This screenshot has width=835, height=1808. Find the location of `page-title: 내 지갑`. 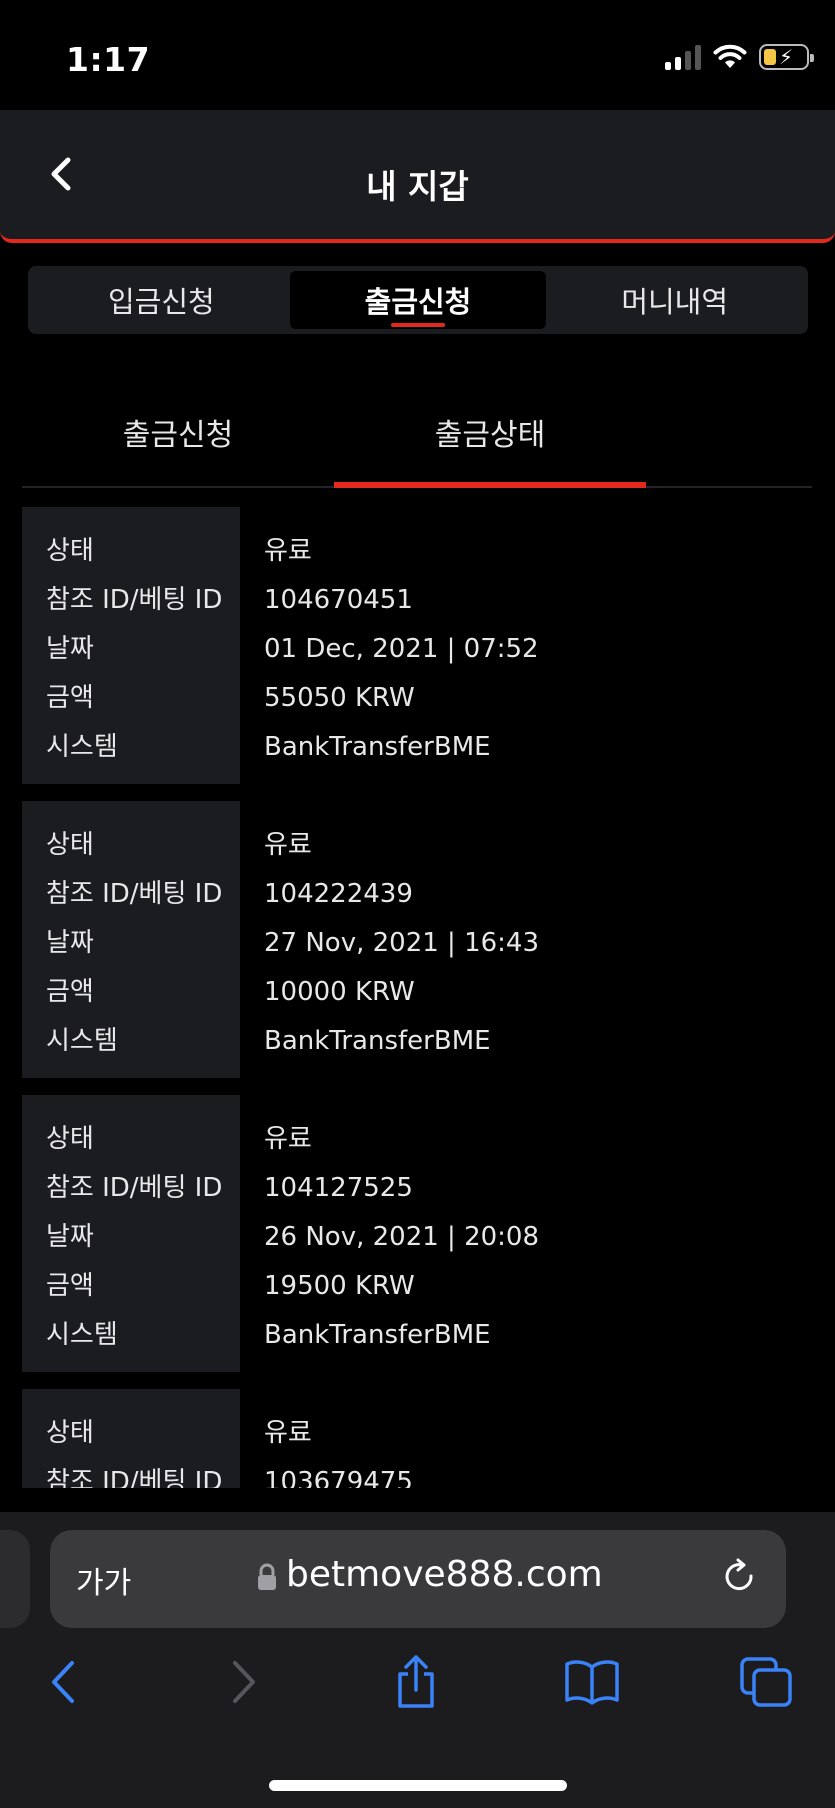

page-title: 내 지갑 is located at coordinates (417, 186).